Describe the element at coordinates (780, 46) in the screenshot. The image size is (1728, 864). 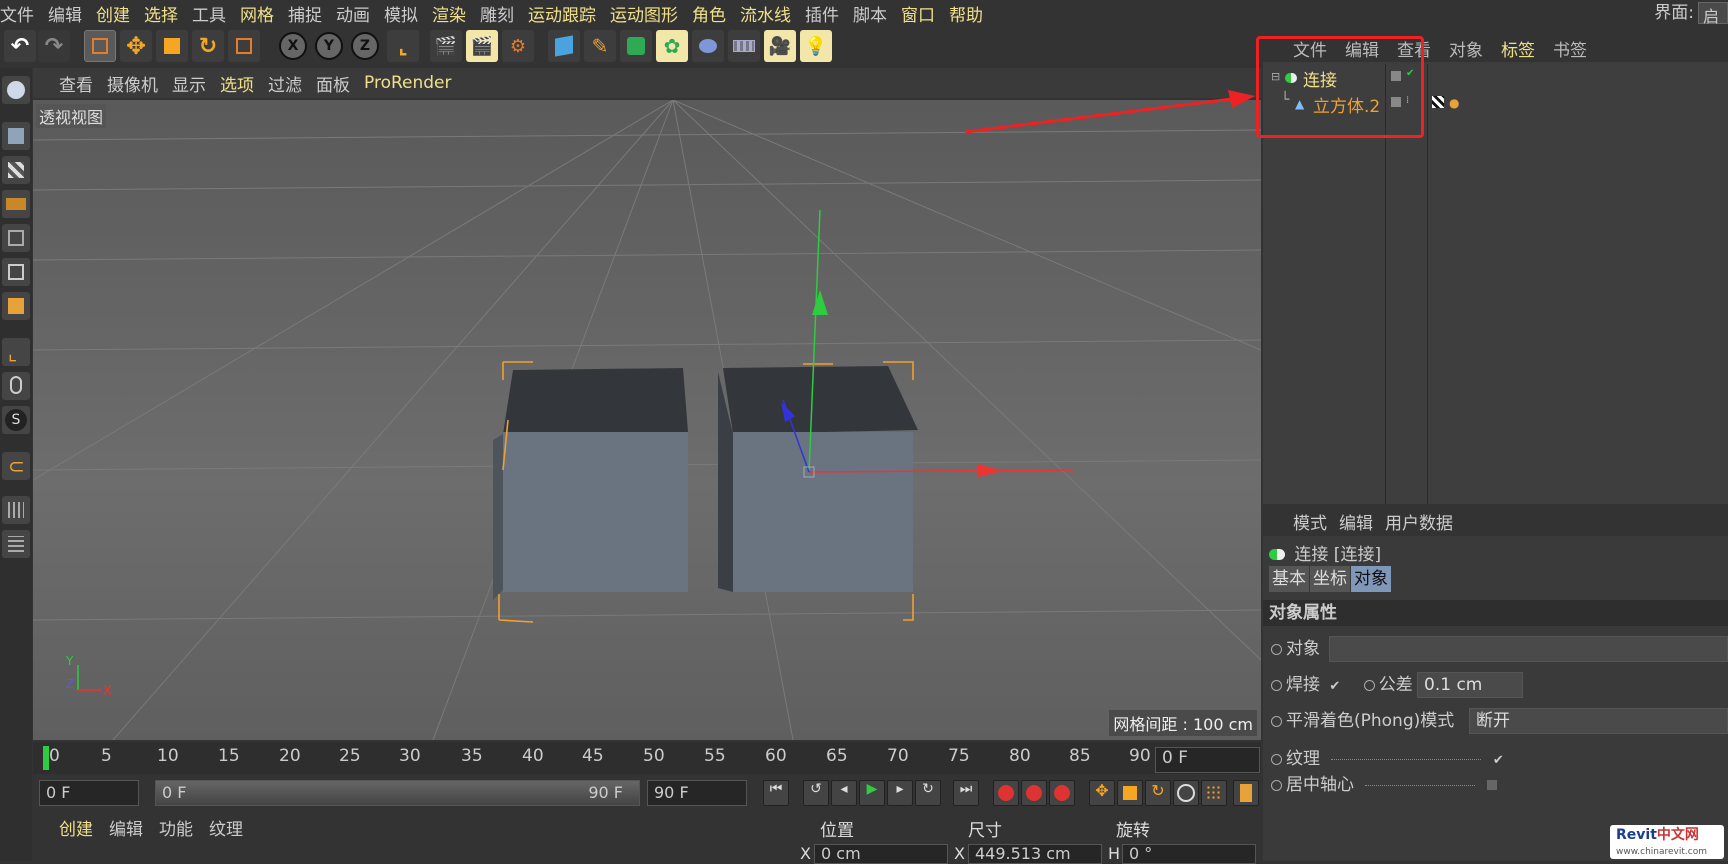
I see `camera-button: 🎥` at that location.